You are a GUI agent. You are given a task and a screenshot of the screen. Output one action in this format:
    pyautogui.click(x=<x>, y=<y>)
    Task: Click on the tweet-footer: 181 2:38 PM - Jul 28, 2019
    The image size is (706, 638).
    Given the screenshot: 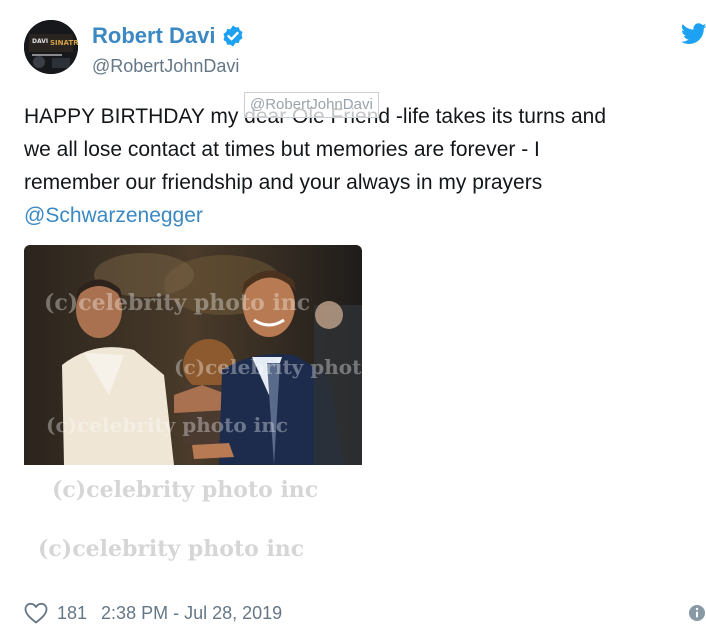 What is the action you would take?
    pyautogui.click(x=153, y=613)
    